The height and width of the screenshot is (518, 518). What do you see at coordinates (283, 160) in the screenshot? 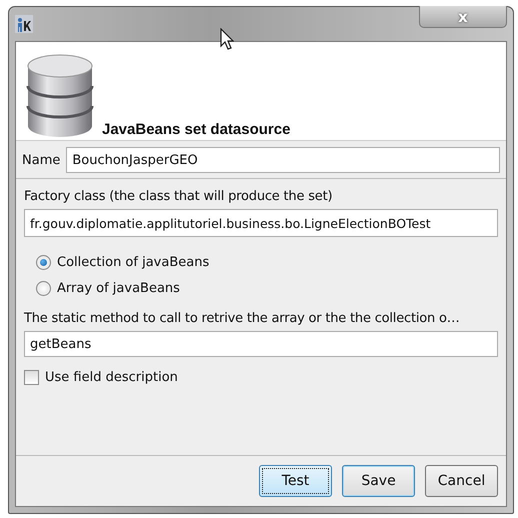
I see `name-field: BouchonJasperGEO` at bounding box center [283, 160].